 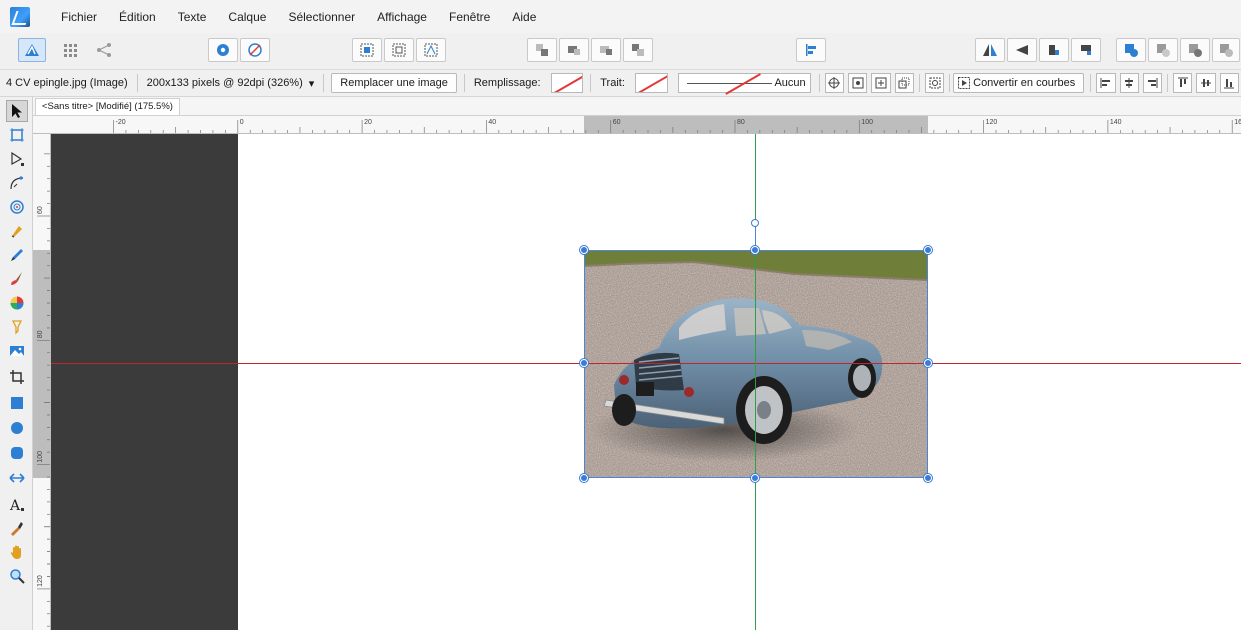 I want to click on pixel-persona-button, so click(x=70, y=50).